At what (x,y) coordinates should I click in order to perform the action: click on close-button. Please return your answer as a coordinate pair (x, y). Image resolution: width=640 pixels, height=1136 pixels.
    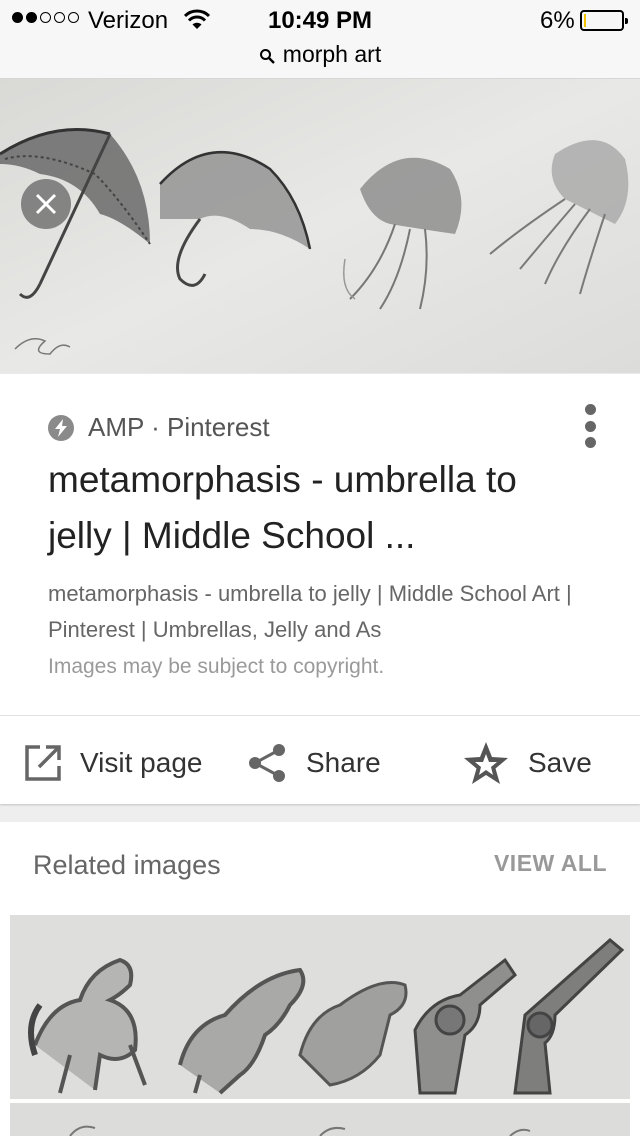
    Looking at the image, I should click on (46, 204).